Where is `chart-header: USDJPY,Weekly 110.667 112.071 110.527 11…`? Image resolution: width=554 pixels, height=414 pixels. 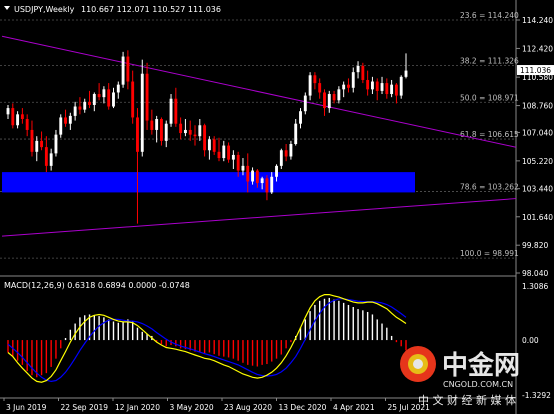 chart-header: USDJPY,Weekly 110.667 112.071 110.527 11… is located at coordinates (112, 9).